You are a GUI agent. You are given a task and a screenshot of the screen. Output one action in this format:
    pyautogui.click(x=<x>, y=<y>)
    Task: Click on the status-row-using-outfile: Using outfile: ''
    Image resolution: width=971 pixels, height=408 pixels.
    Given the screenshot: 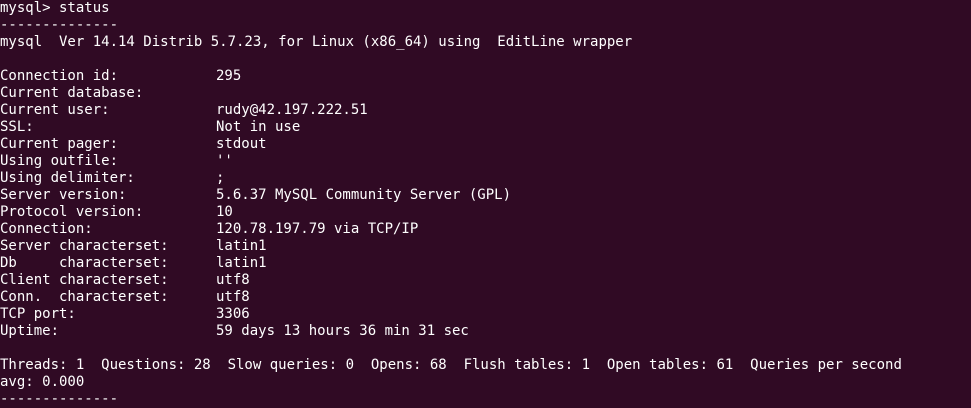 What is the action you would take?
    pyautogui.click(x=485, y=161)
    